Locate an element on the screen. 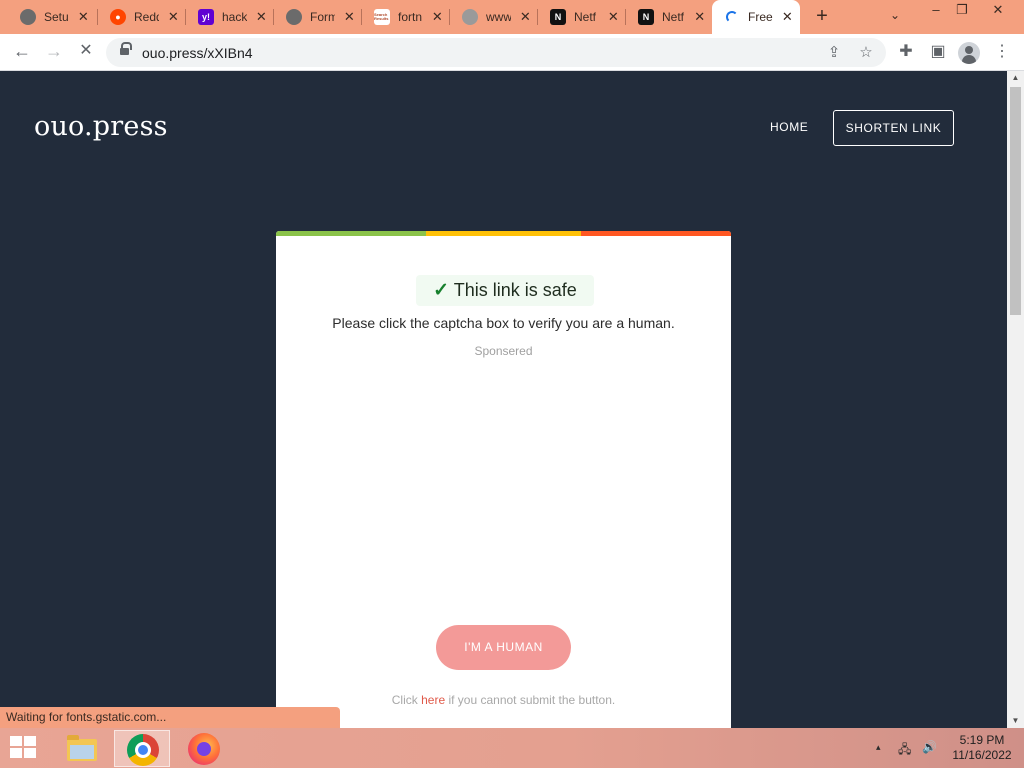 The image size is (1024, 768). new-tab-button: + is located at coordinates (822, 17).